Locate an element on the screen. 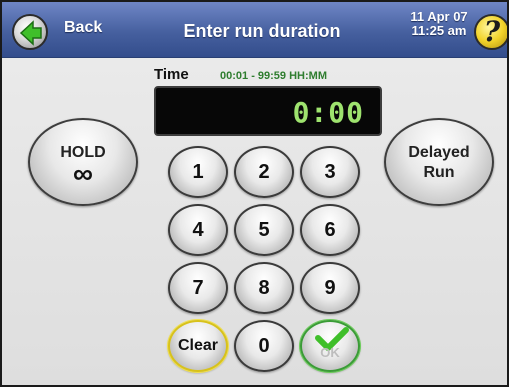  key-0: 0 is located at coordinates (264, 346).